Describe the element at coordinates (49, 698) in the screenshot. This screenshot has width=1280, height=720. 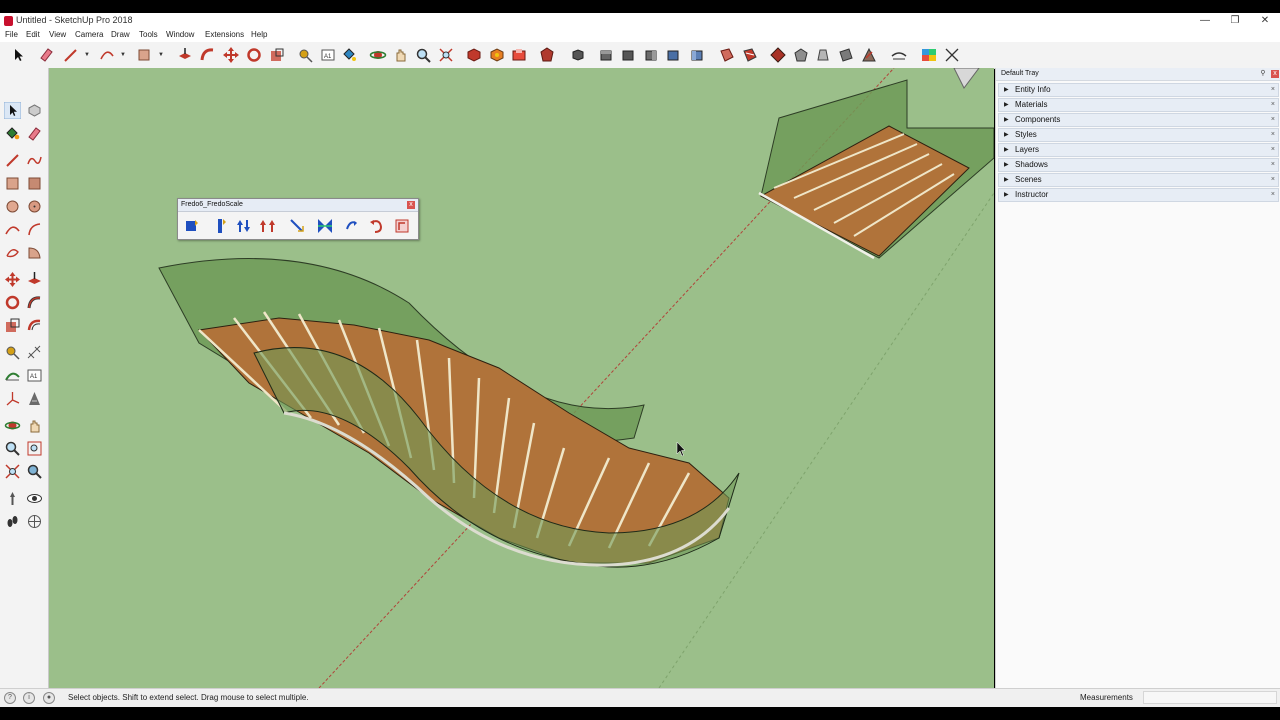
I see `user-icon: ●` at that location.